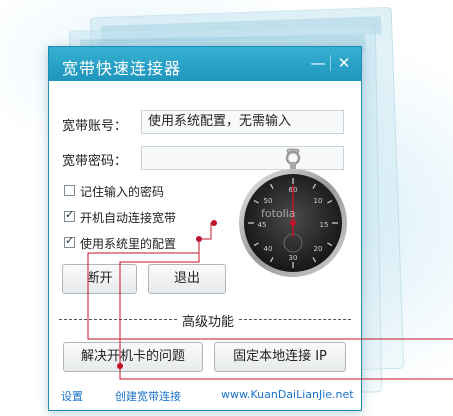 The image size is (453, 416). Describe the element at coordinates (242, 122) in the screenshot. I see `account-field: 使用系统配置，无需输入` at that location.